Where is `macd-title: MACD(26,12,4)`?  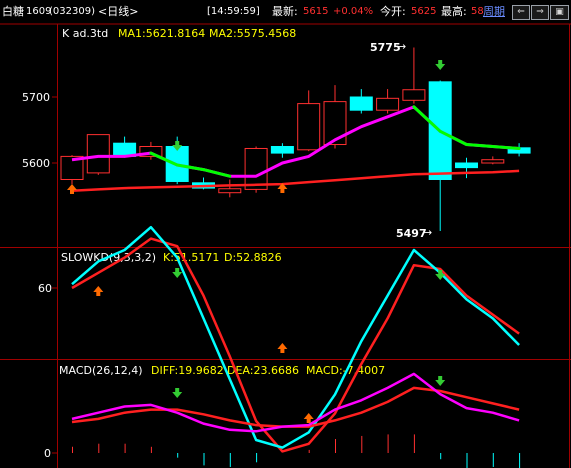 macd-title: MACD(26,12,4) is located at coordinates (101, 370).